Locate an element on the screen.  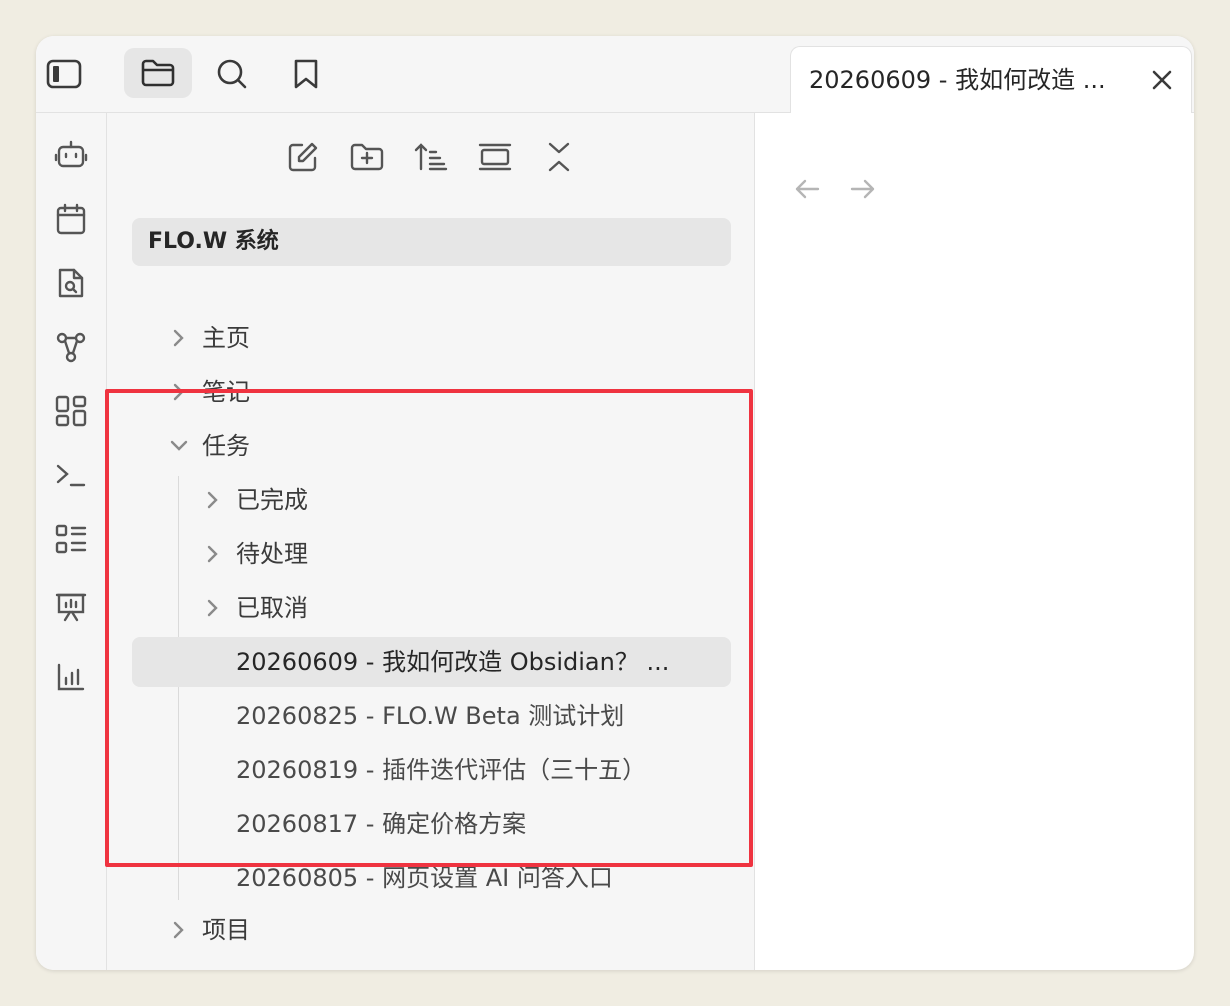
close-icon is located at coordinates (1162, 80).